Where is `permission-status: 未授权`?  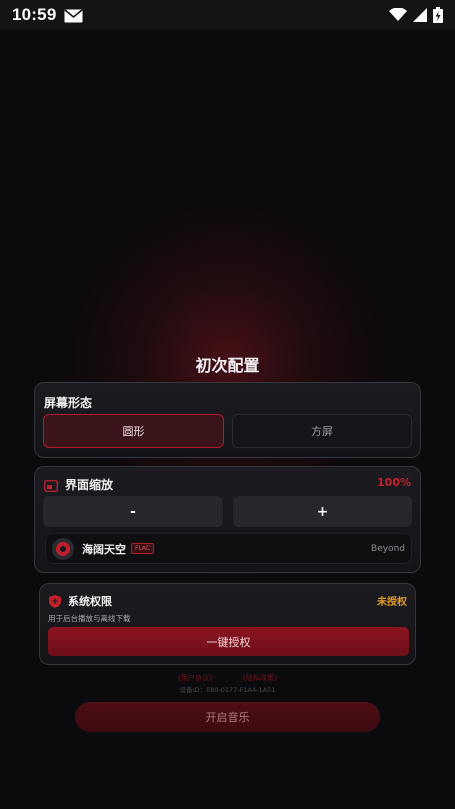
permission-status: 未授权 is located at coordinates (392, 602).